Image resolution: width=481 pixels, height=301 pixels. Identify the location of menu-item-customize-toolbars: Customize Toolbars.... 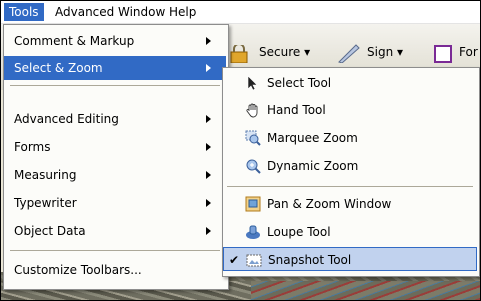
(115, 270).